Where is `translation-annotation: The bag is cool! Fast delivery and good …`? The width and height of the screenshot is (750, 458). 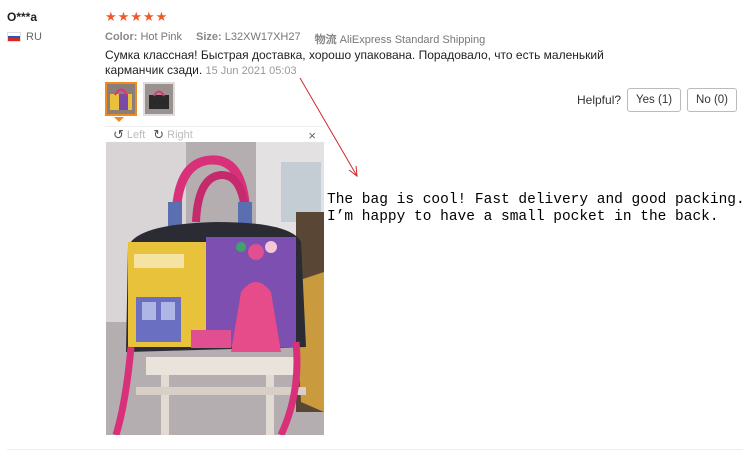
translation-annotation: The bag is cool! Fast delivery and good … is located at coordinates (536, 208).